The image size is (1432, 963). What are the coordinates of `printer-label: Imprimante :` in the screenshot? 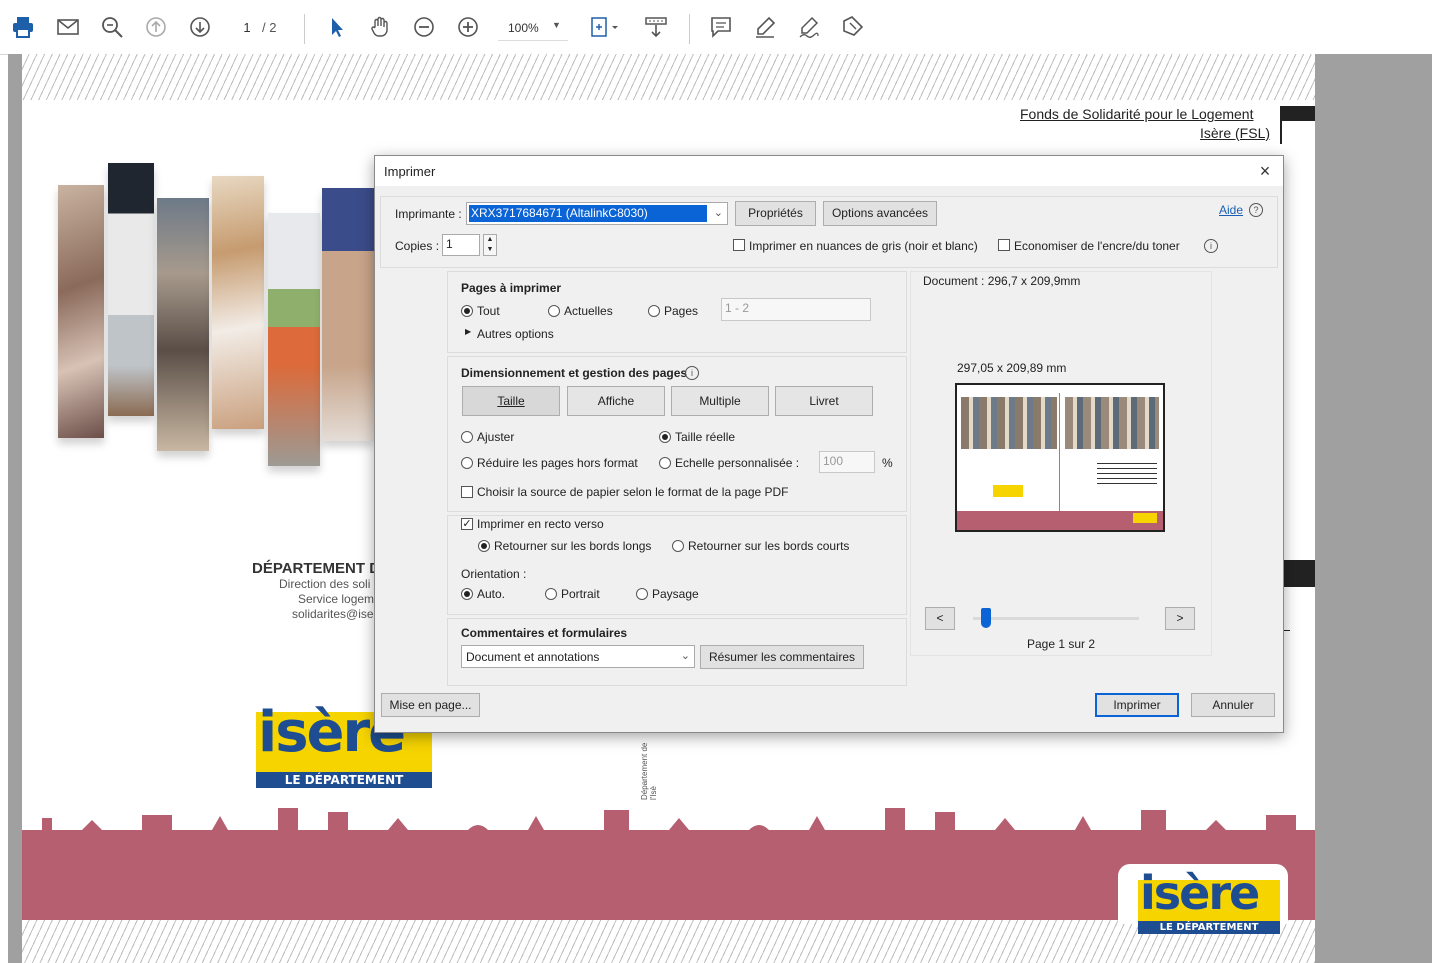 It's located at (428, 214).